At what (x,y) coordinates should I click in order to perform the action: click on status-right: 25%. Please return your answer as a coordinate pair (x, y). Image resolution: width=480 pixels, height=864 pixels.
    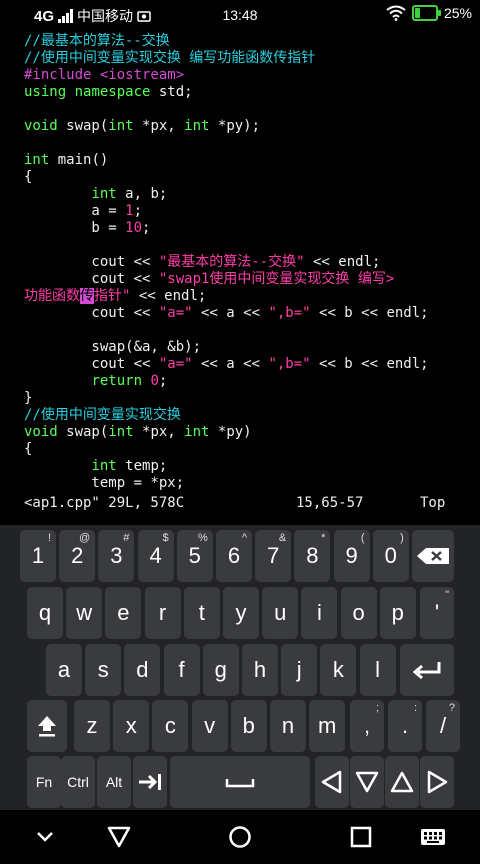
    Looking at the image, I should click on (429, 13).